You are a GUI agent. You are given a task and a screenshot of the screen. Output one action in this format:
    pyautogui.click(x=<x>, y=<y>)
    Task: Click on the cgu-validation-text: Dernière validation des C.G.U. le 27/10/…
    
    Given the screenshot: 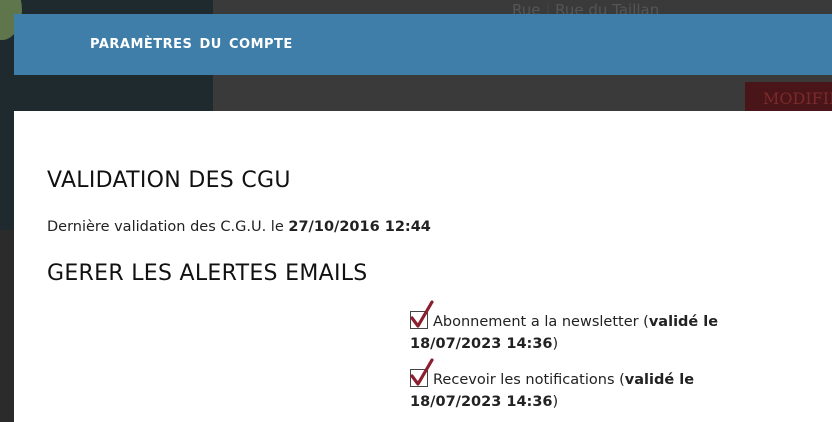 What is the action you would take?
    pyautogui.click(x=239, y=227)
    